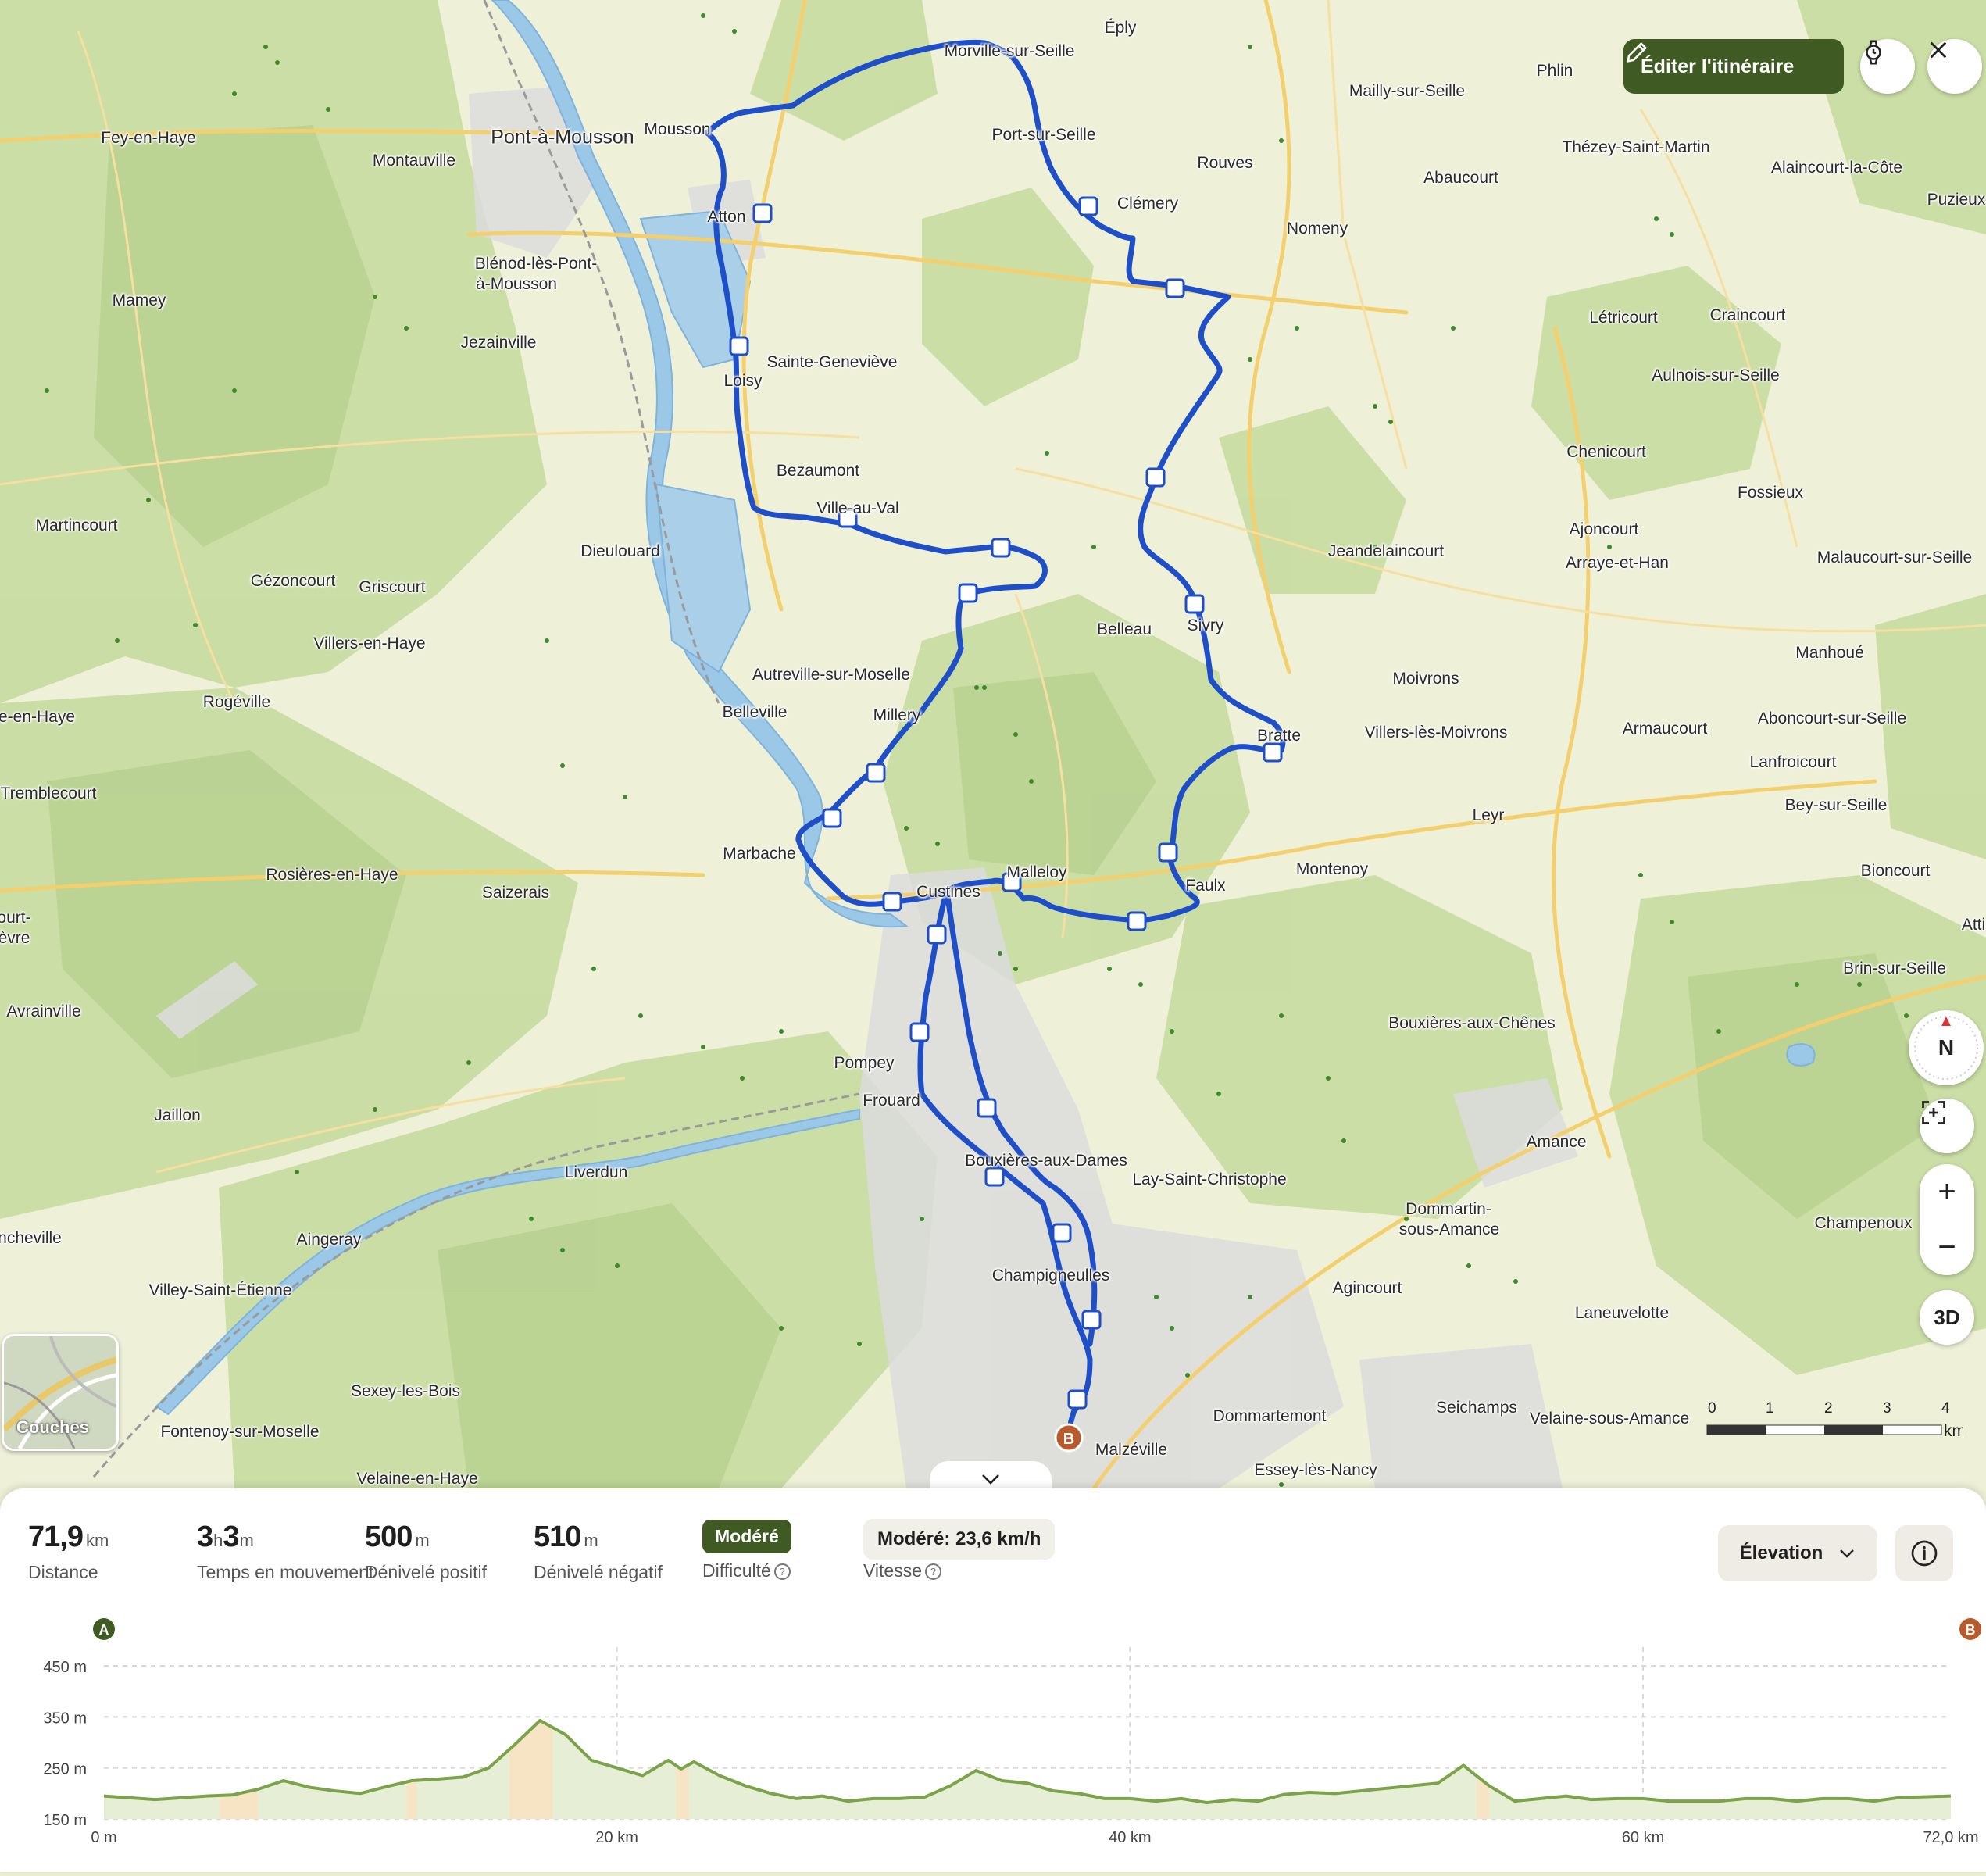 The height and width of the screenshot is (1876, 1986). What do you see at coordinates (1950, 1838) in the screenshot?
I see `x-tick-label: 72,0 km` at bounding box center [1950, 1838].